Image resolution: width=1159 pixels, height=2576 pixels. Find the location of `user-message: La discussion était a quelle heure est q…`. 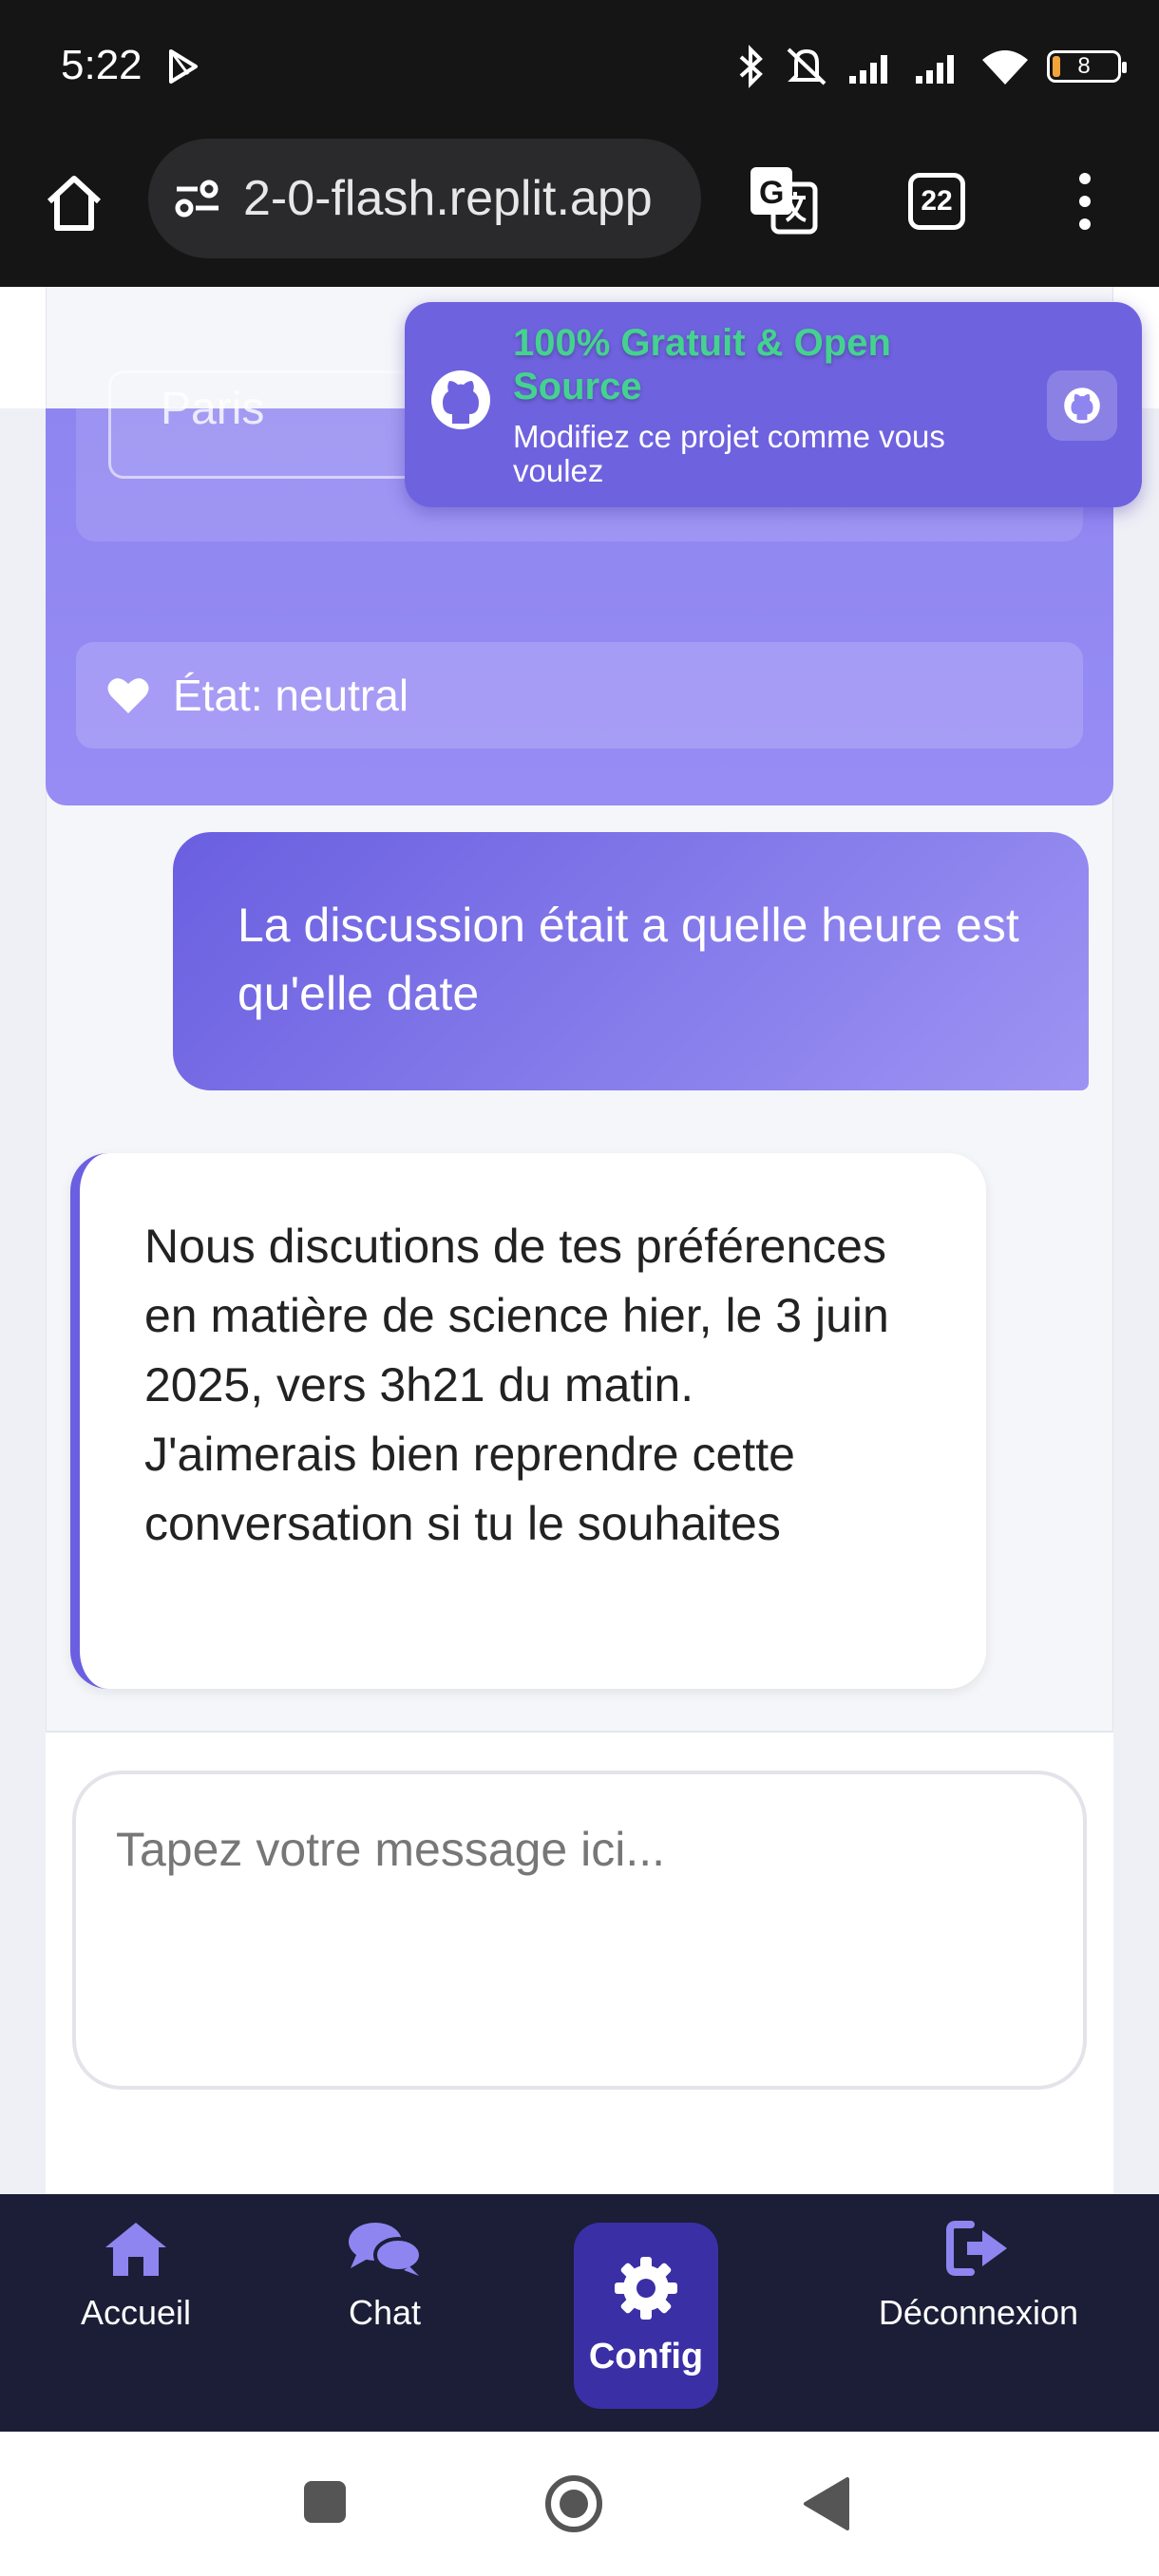

user-message: La discussion était a quelle heure est q… is located at coordinates (631, 961).